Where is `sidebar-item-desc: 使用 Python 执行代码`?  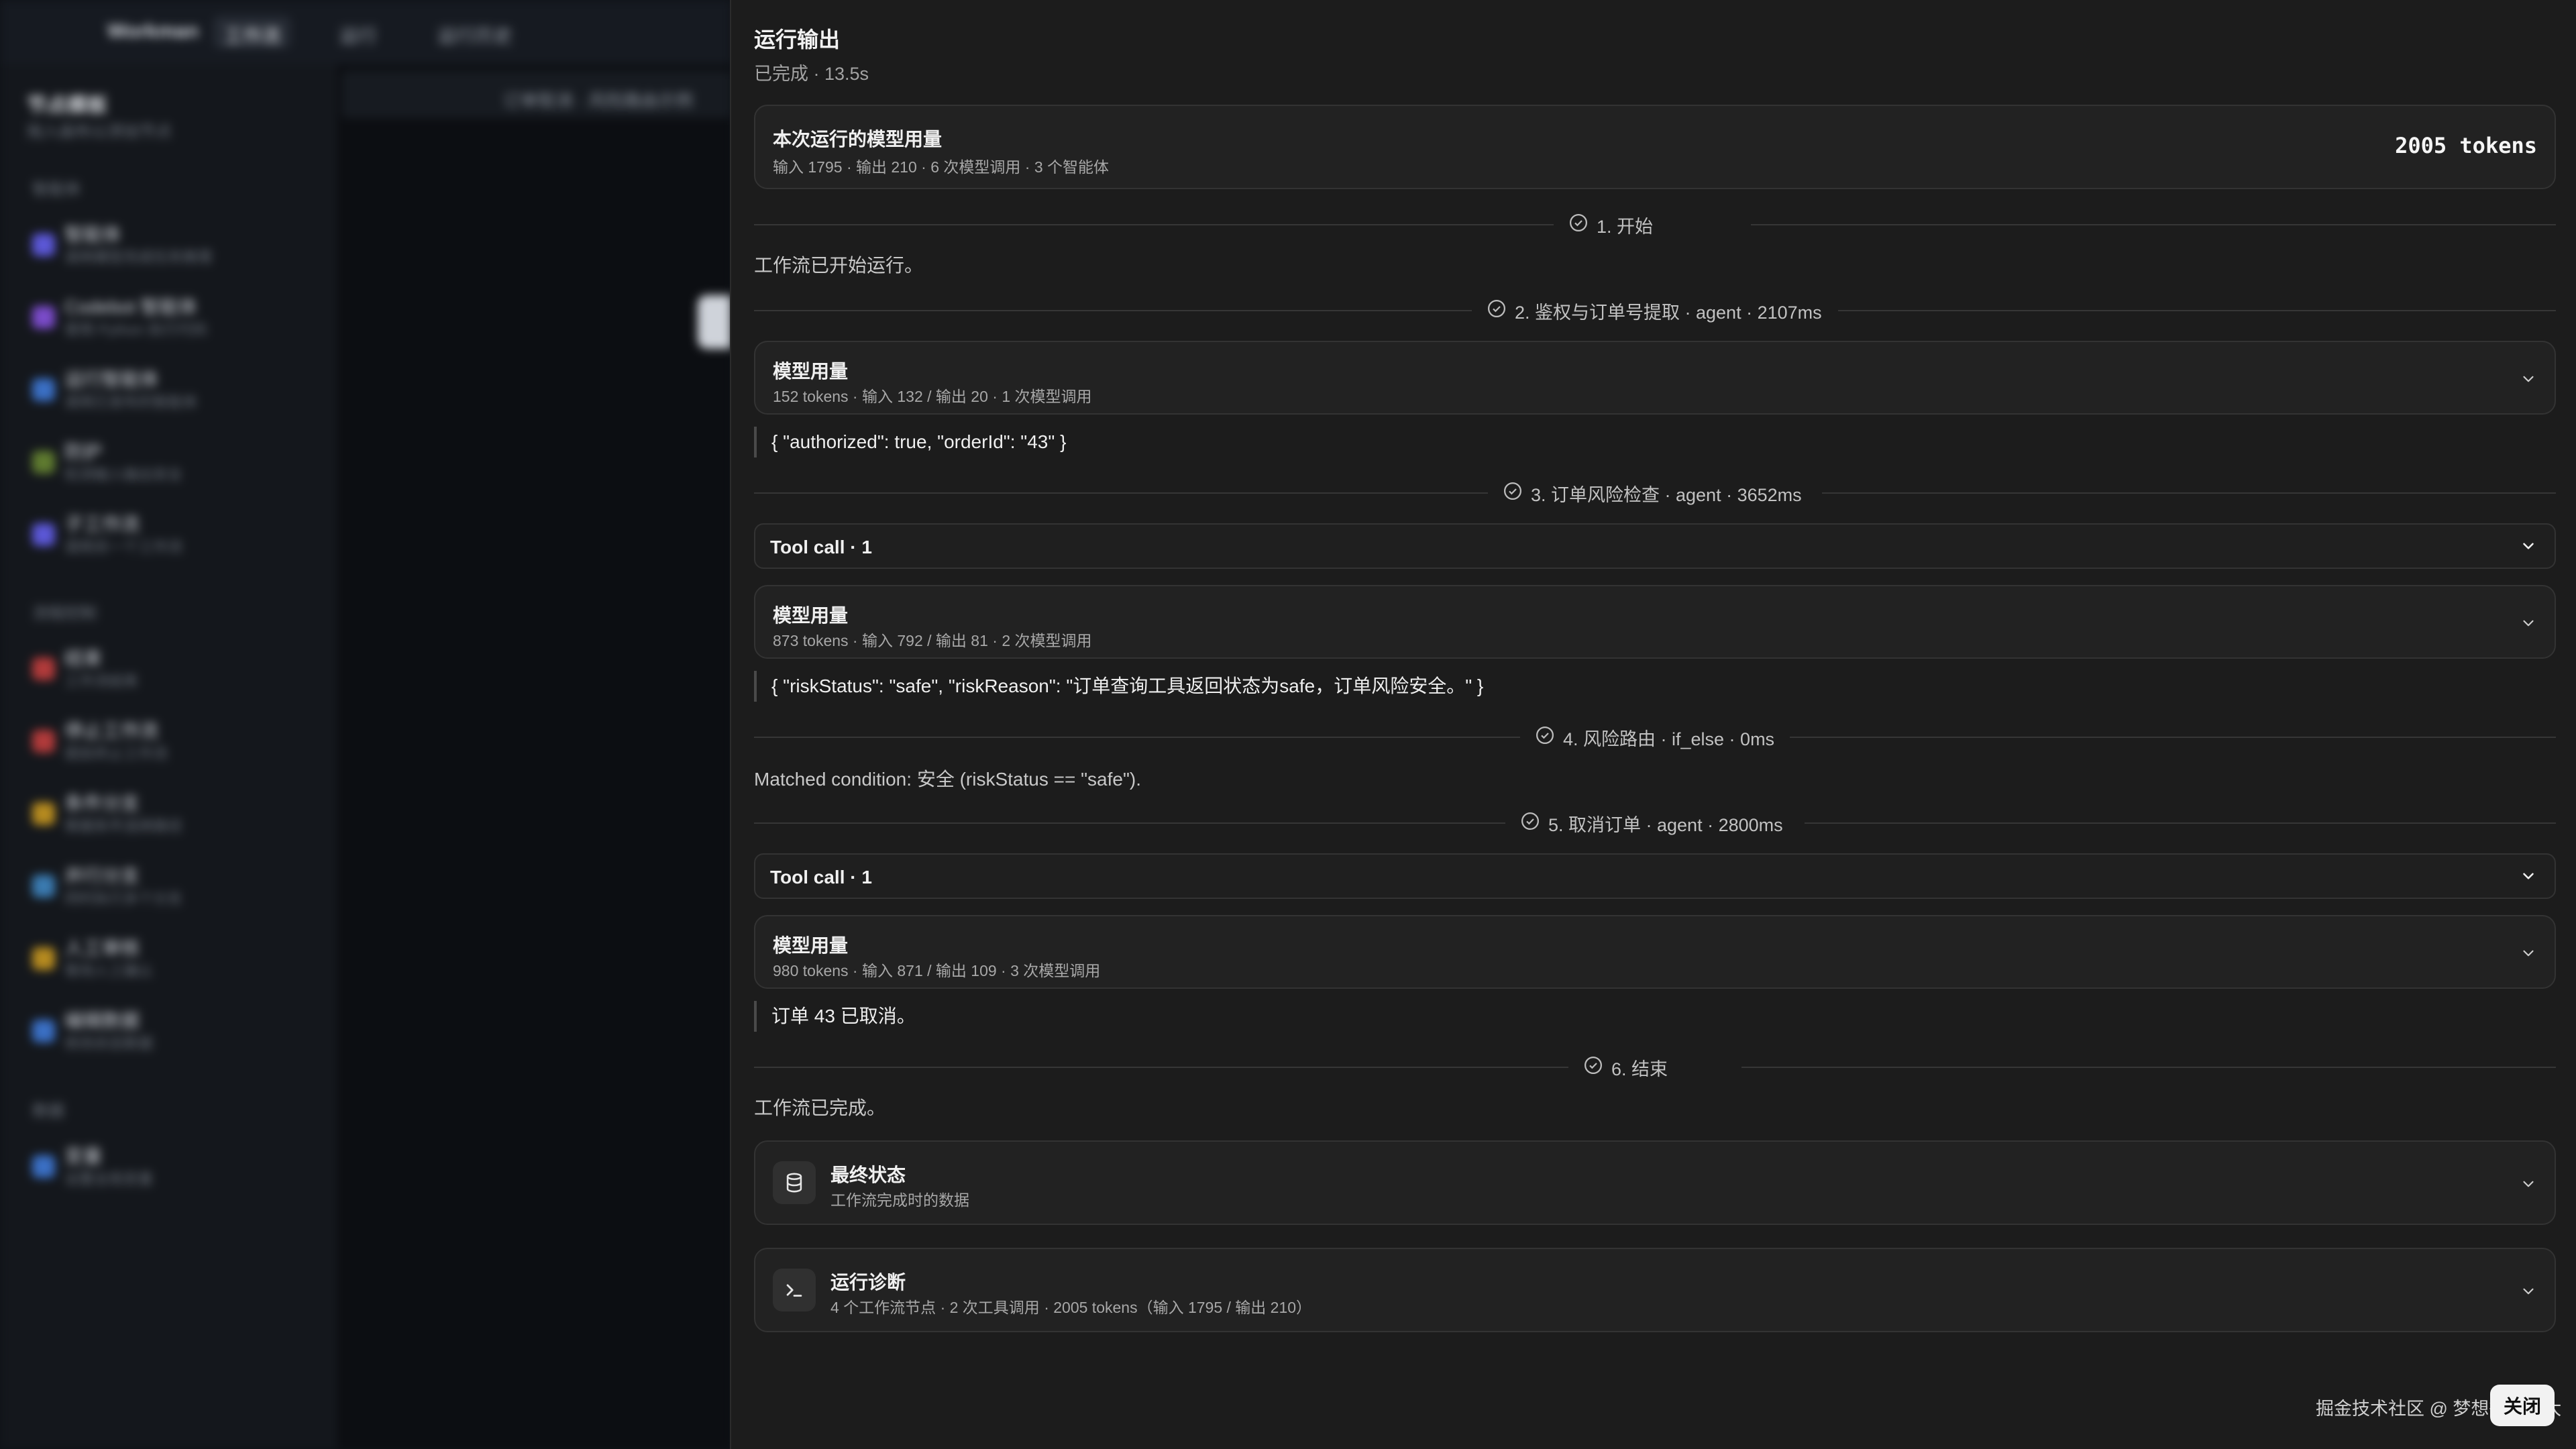
sidebar-item-desc: 使用 Python 执行代码 is located at coordinates (135, 329).